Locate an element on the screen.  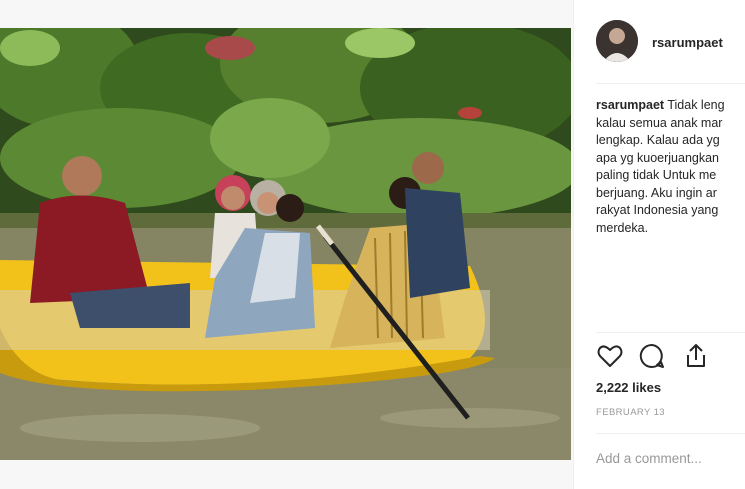
likes-count: 2,222 likes is located at coordinates (628, 387).